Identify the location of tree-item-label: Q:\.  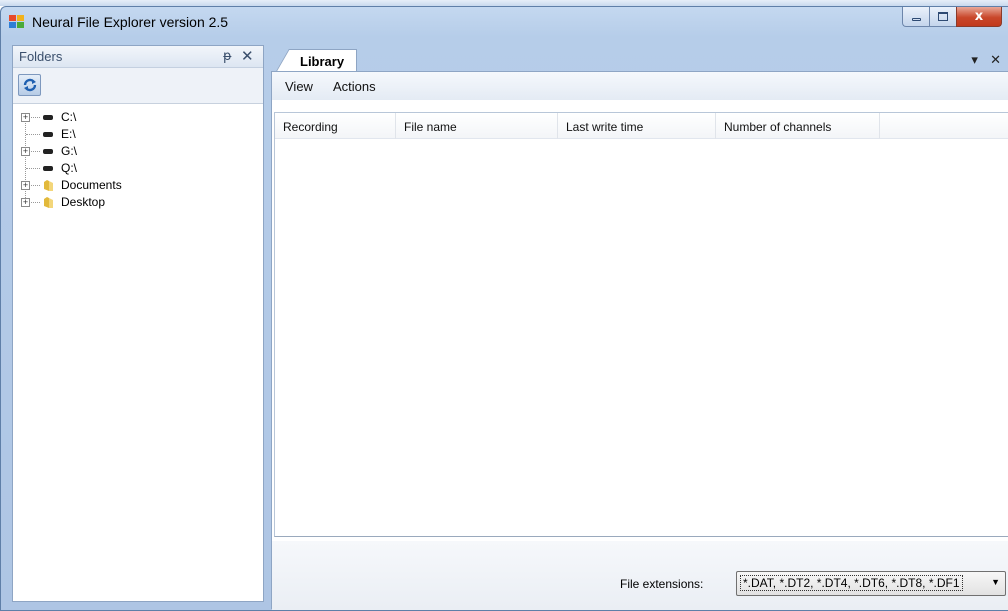
(69, 168).